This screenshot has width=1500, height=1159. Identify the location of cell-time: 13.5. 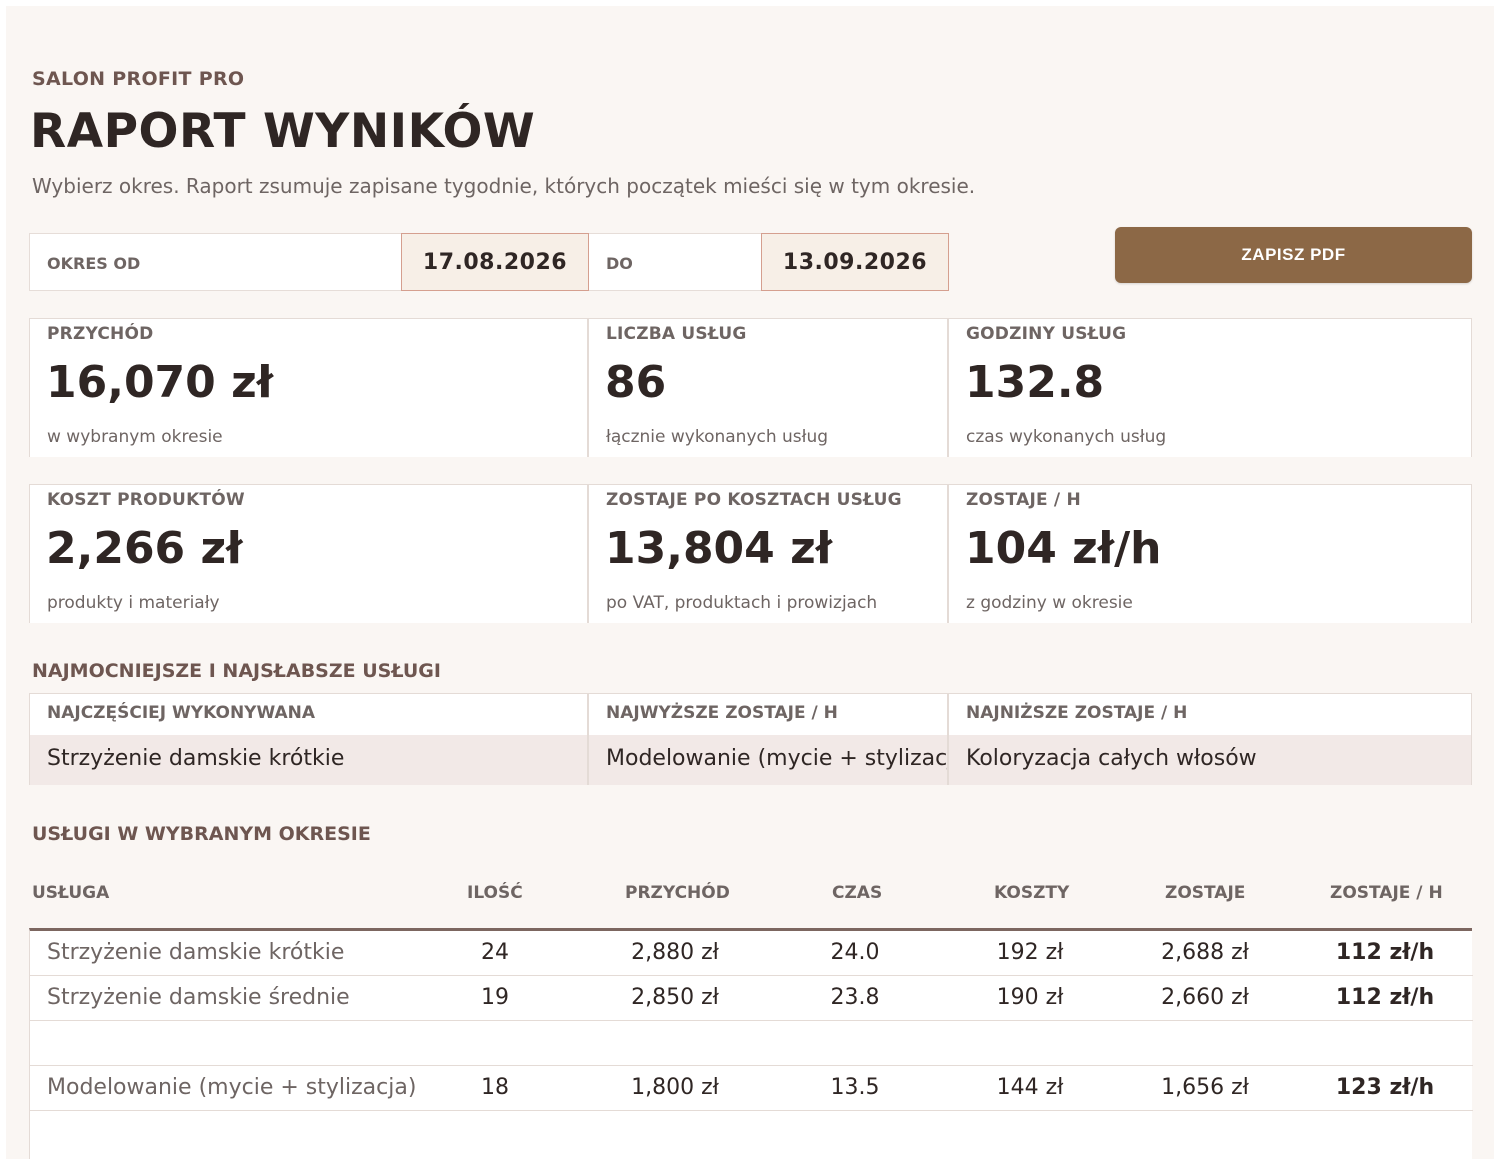
(855, 1087).